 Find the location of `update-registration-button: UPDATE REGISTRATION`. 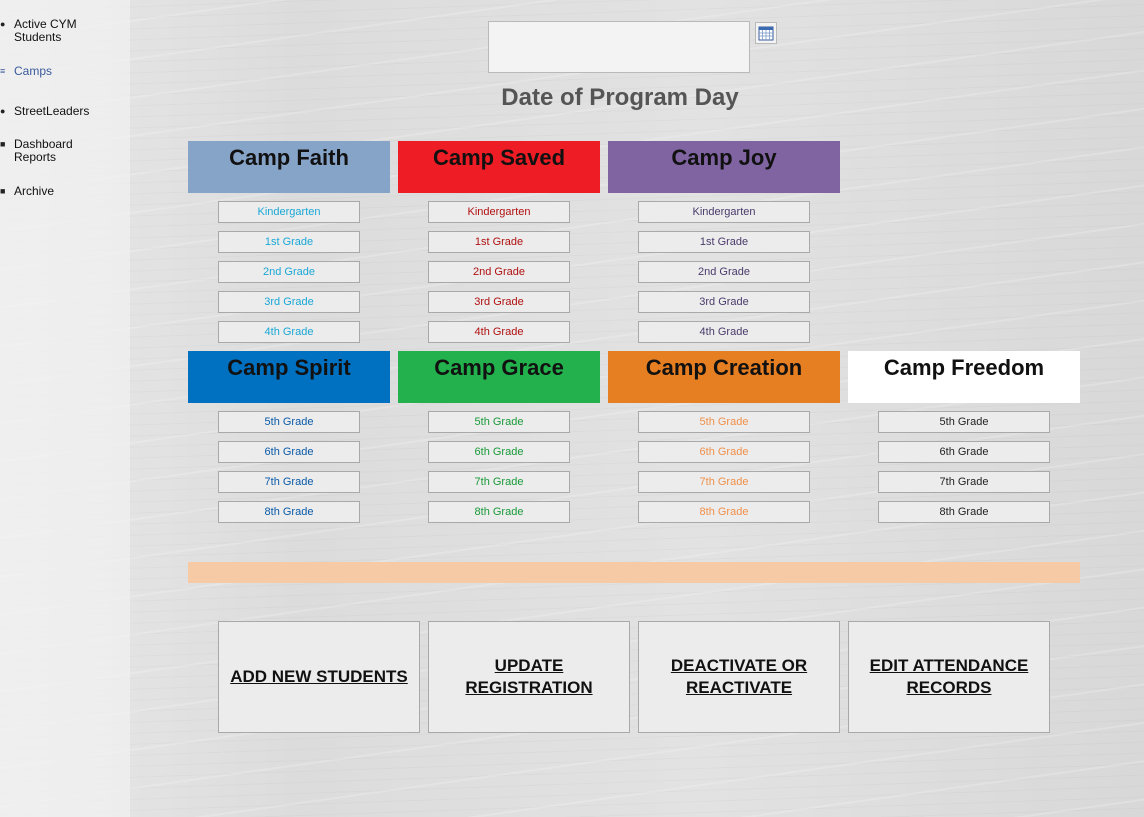

update-registration-button: UPDATE REGISTRATION is located at coordinates (529, 677).